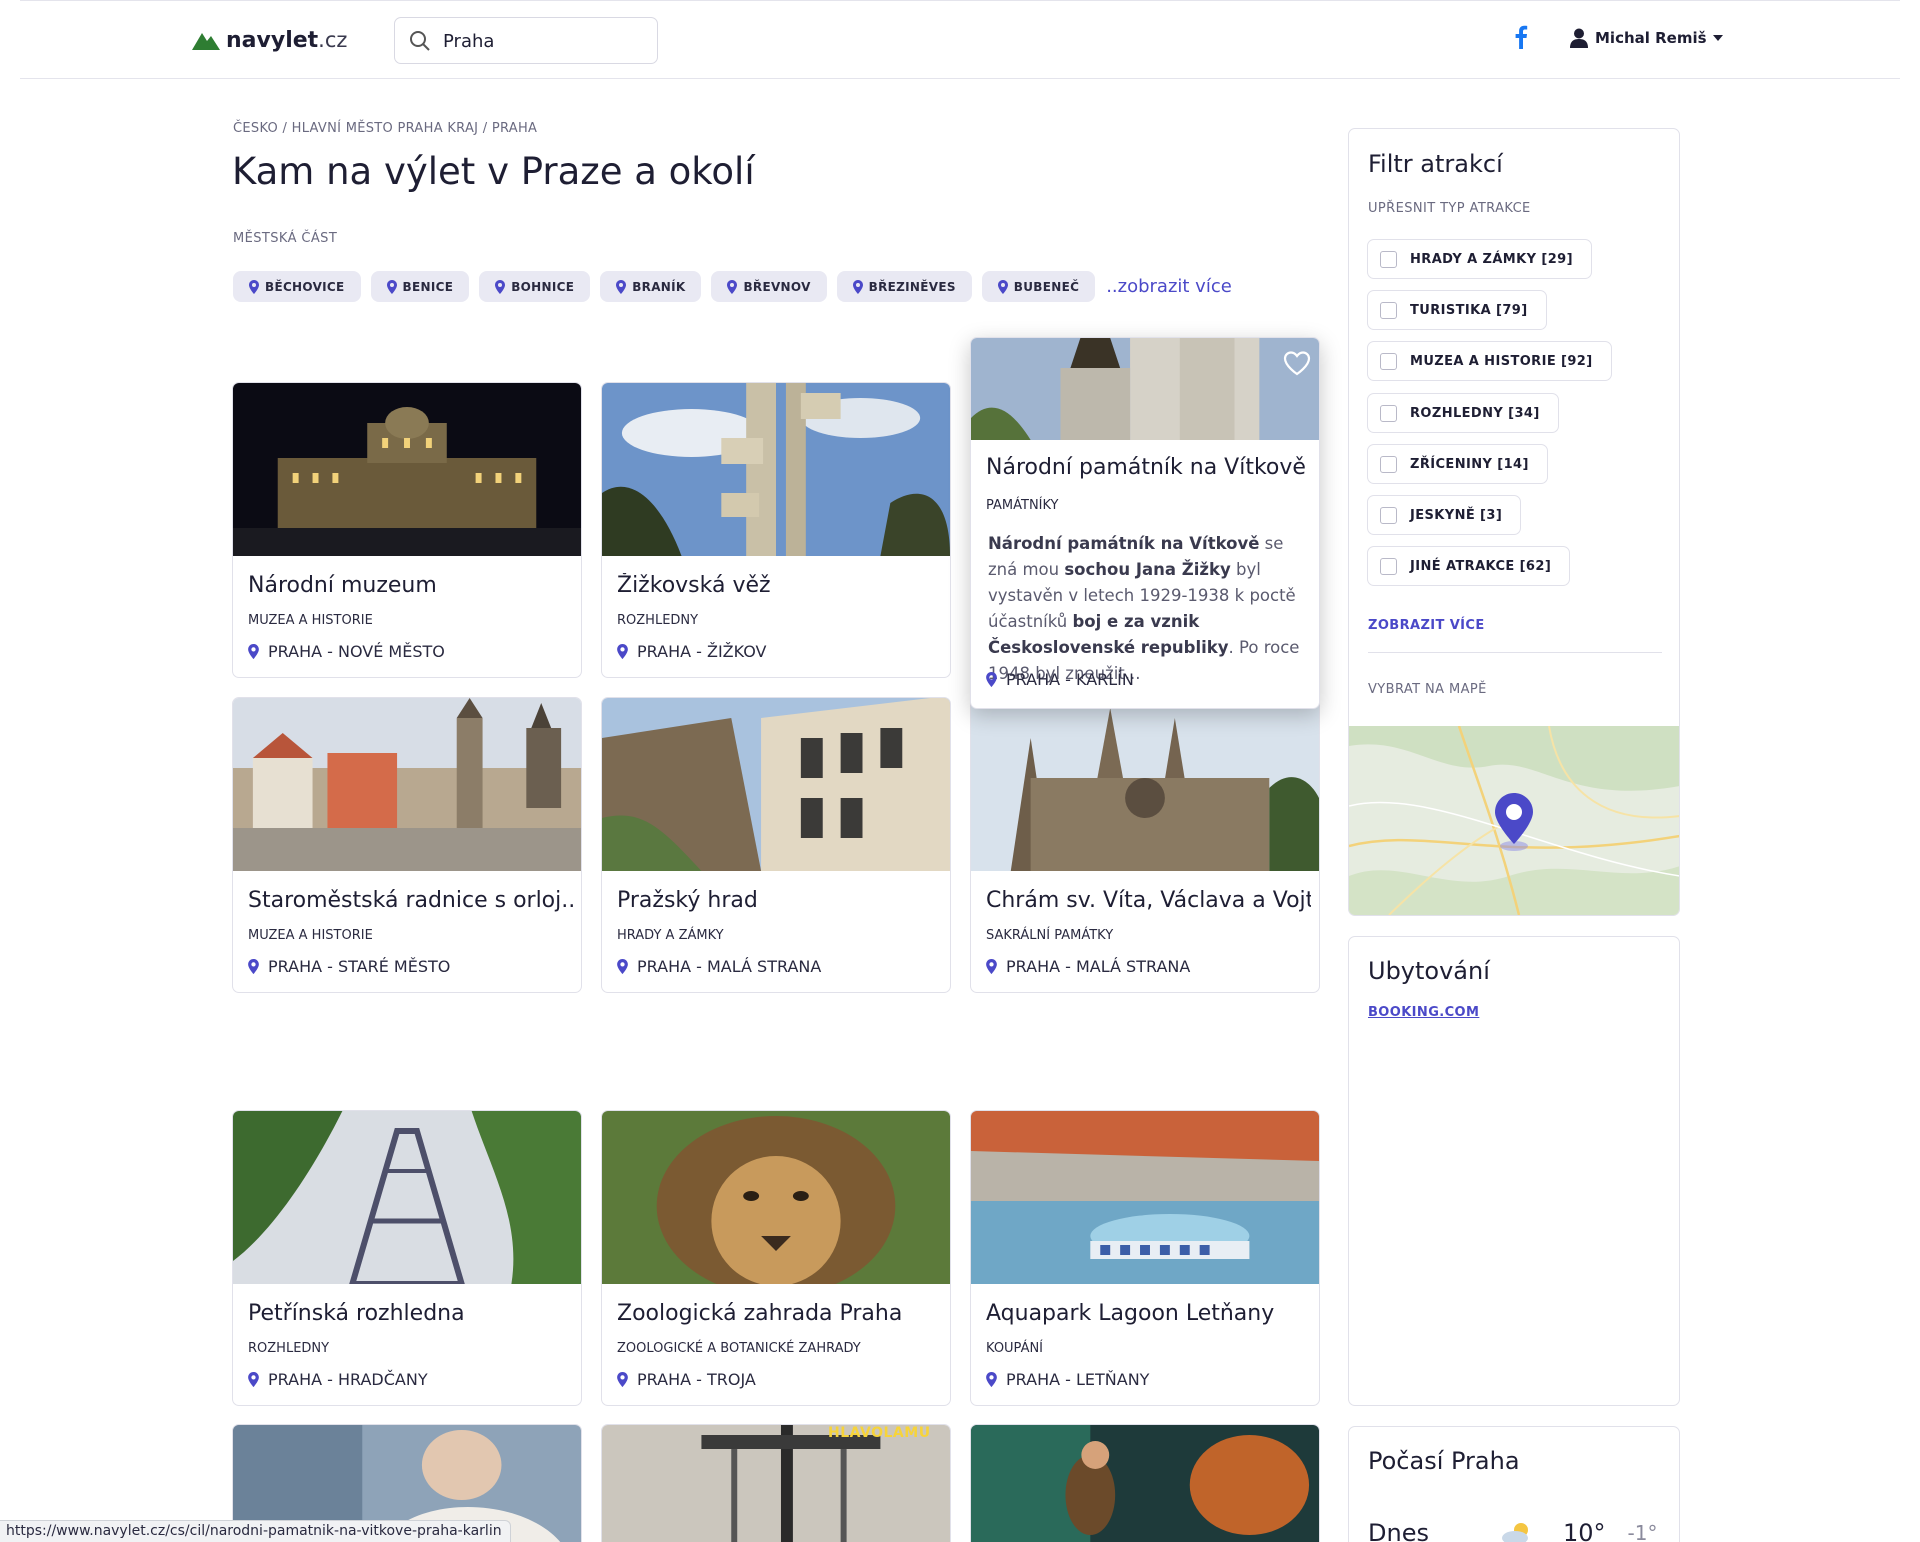  I want to click on logo-tld: .cz, so click(333, 40).